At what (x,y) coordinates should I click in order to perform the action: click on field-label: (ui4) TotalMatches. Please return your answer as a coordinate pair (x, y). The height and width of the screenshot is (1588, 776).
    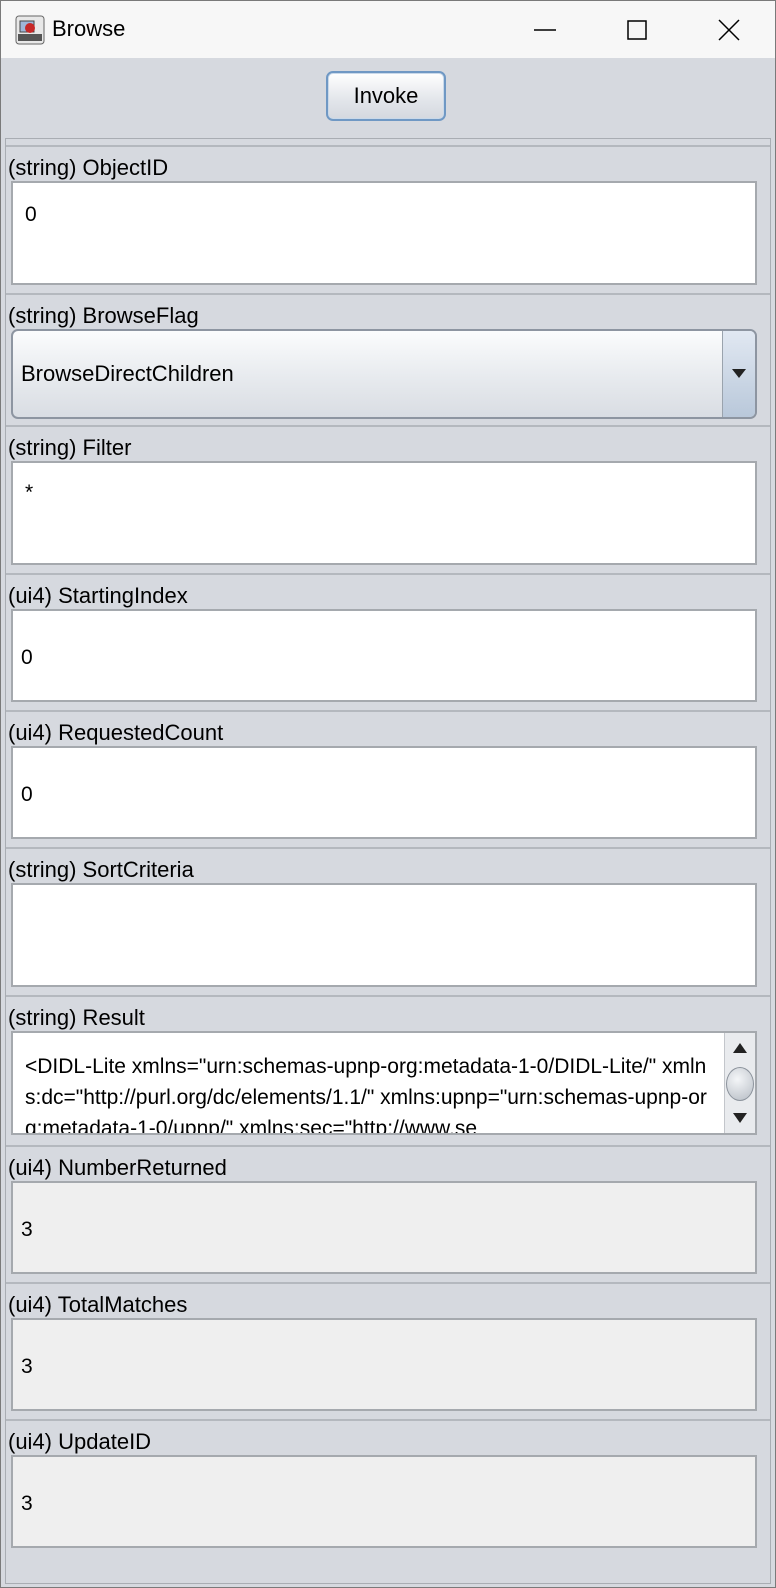
    Looking at the image, I should click on (98, 1304).